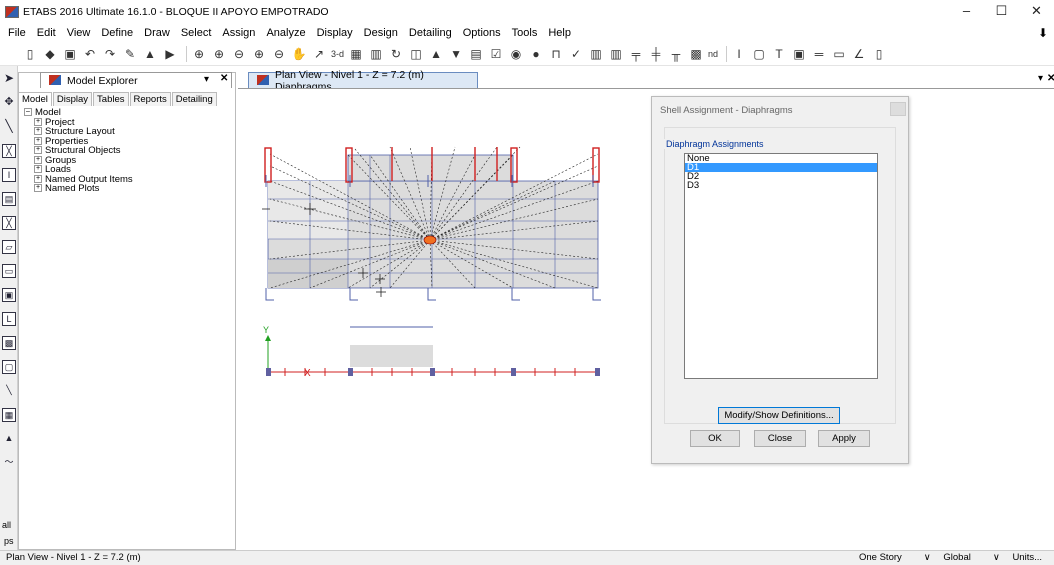 The width and height of the screenshot is (1054, 565). I want to click on color-icon: ●, so click(536, 54).